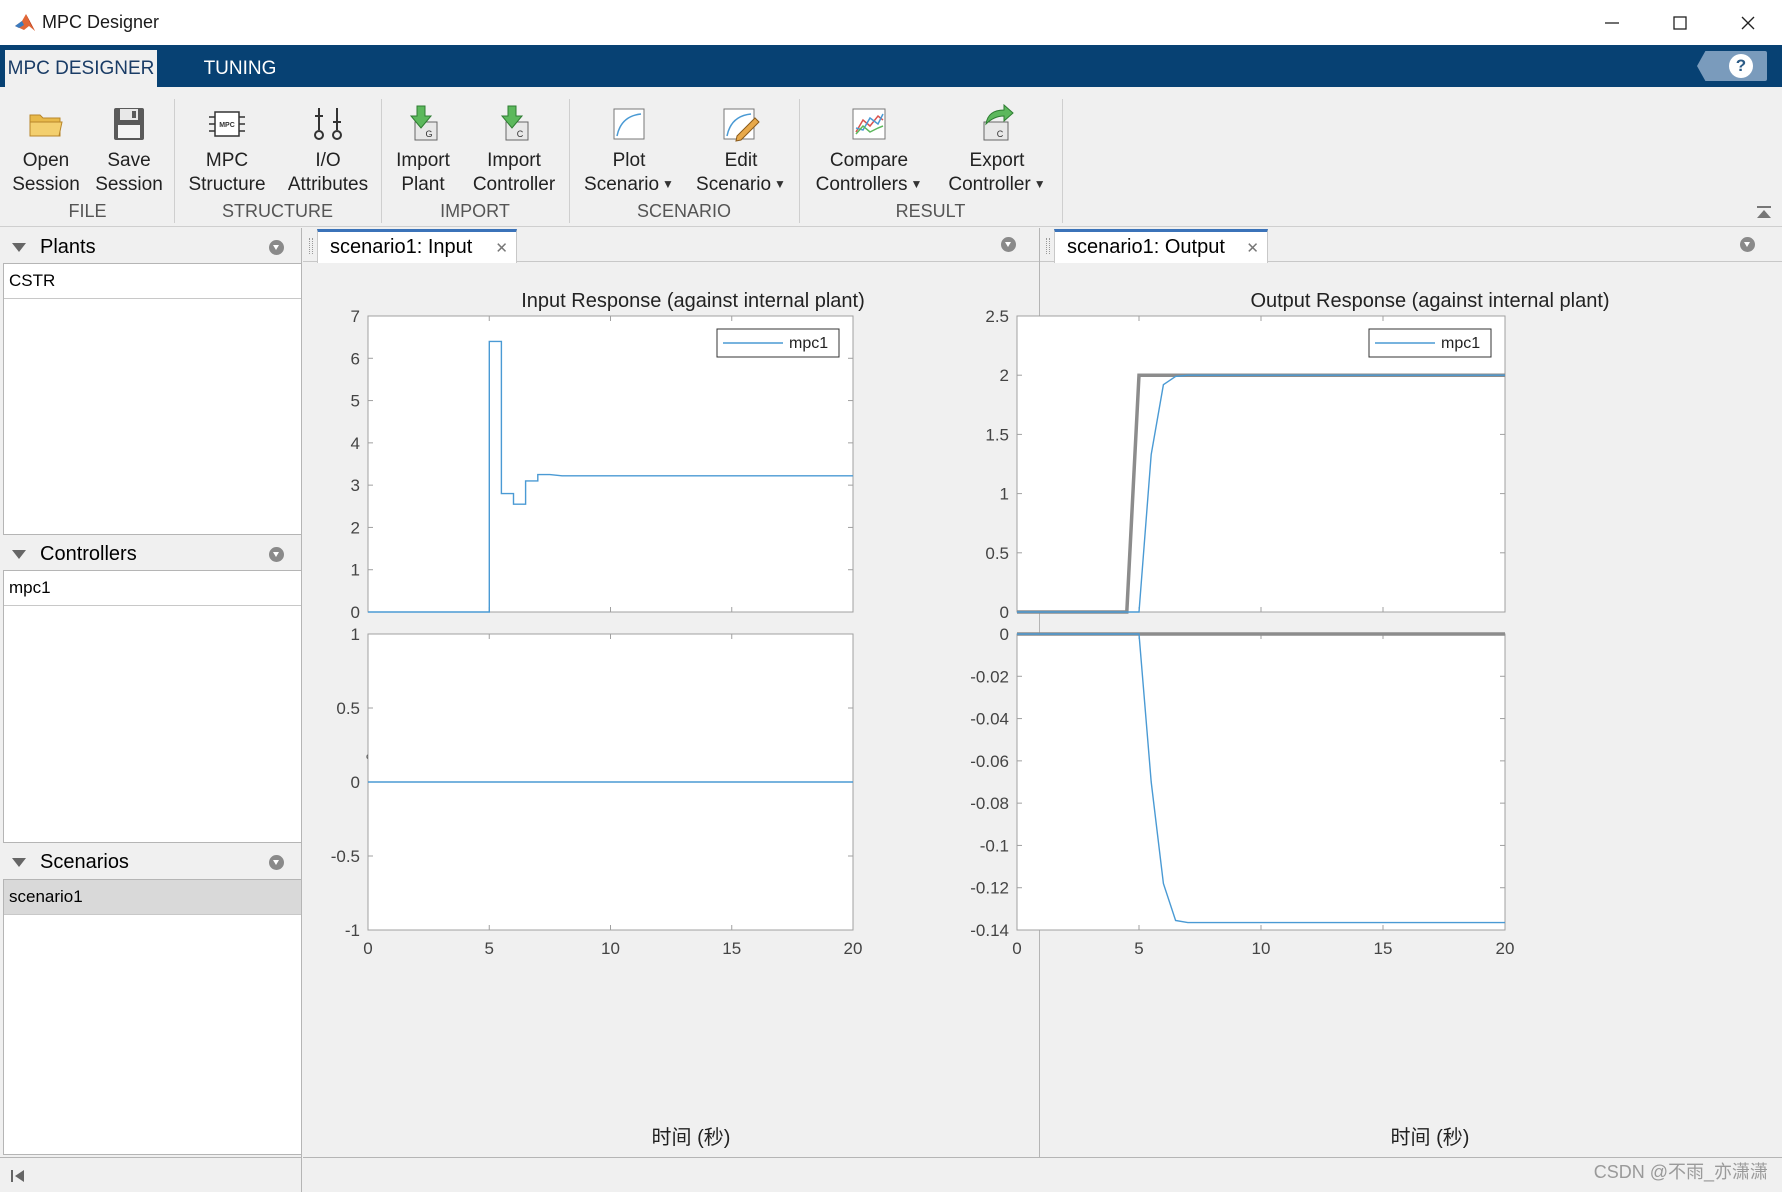 This screenshot has width=1782, height=1192. What do you see at coordinates (423, 184) in the screenshot?
I see `import-plant-label-2: Plant` at bounding box center [423, 184].